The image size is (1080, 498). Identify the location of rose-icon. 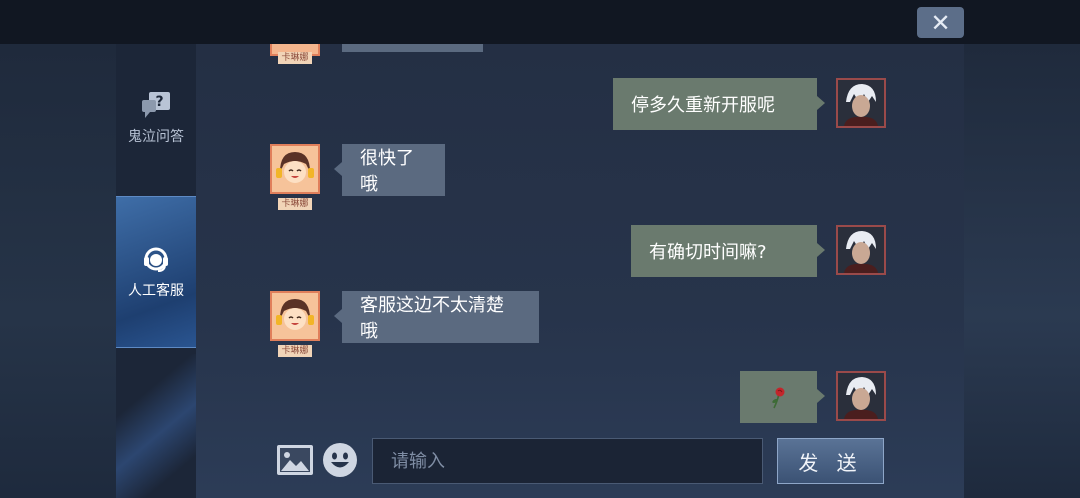
(777, 398).